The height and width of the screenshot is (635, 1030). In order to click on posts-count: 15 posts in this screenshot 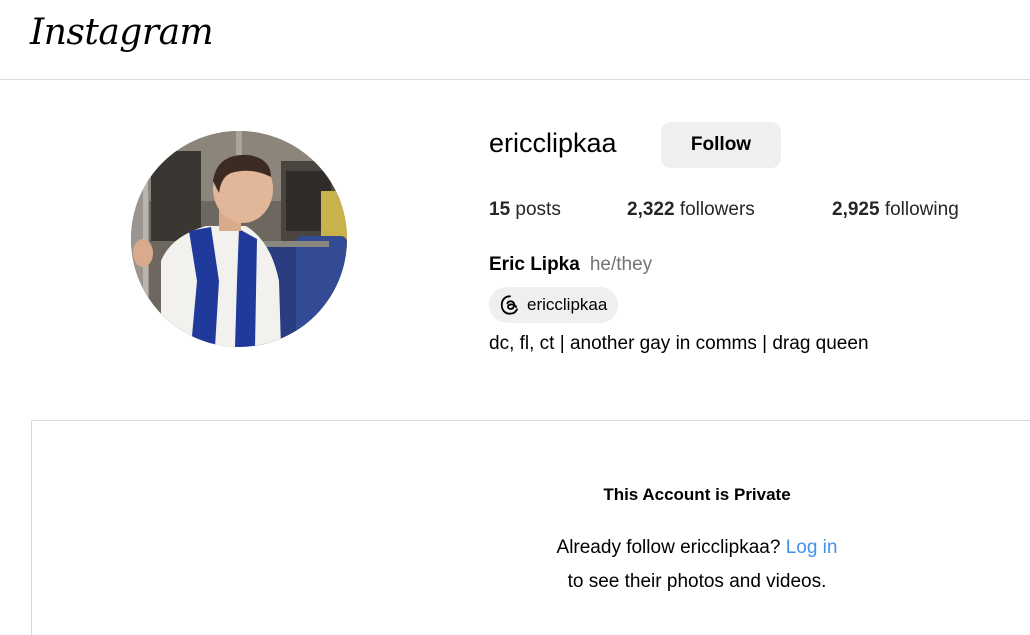, I will do `click(525, 210)`.